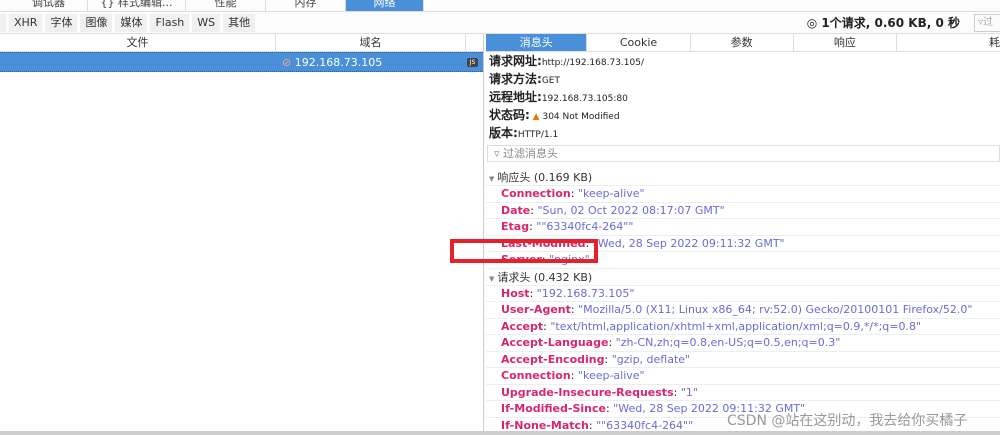  What do you see at coordinates (592, 63) in the screenshot?
I see `summary-value: http://192.168.73.105/` at bounding box center [592, 63].